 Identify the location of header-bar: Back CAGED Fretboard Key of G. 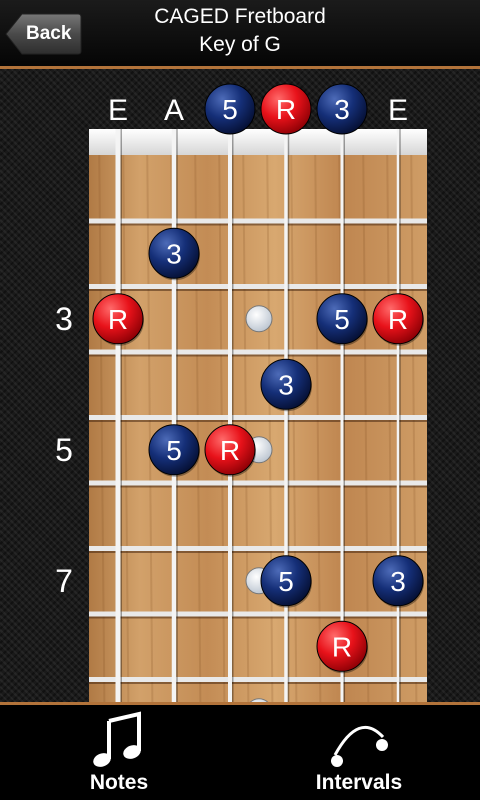
(240, 33).